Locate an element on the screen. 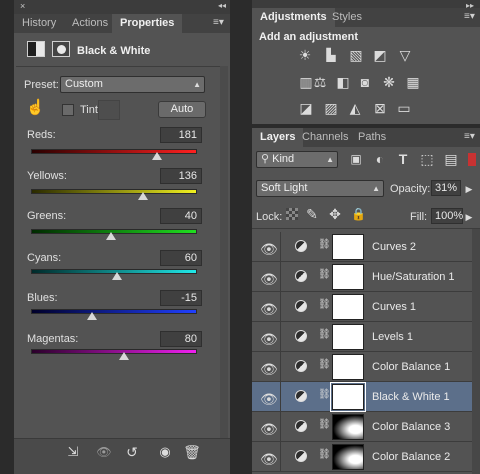 The width and height of the screenshot is (480, 474). mask-icon is located at coordinates (61, 49).